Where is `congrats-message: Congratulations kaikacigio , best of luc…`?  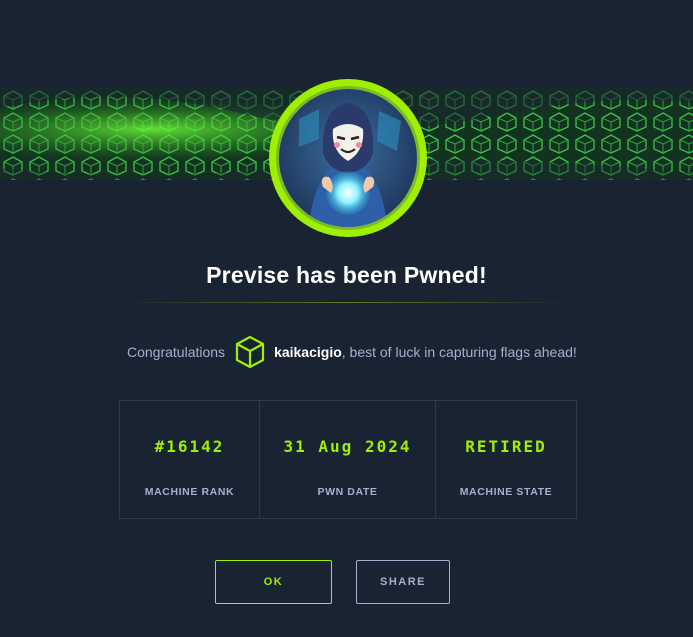 congrats-message: Congratulations kaikacigio , best of luc… is located at coordinates (352, 352).